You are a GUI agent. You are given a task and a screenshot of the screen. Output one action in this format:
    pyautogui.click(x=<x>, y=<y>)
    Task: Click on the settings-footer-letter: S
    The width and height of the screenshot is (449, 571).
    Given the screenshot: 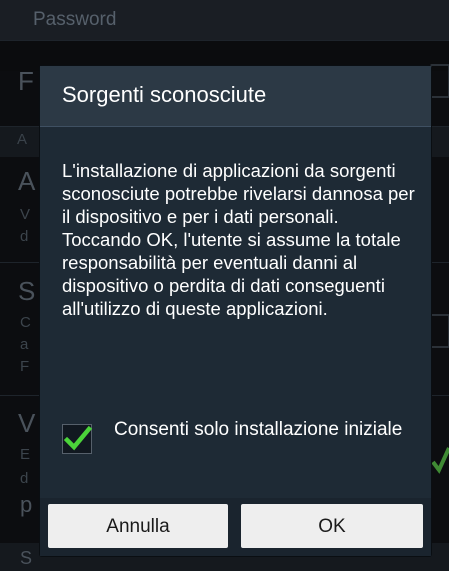 What is the action you would take?
    pyautogui.click(x=26, y=558)
    